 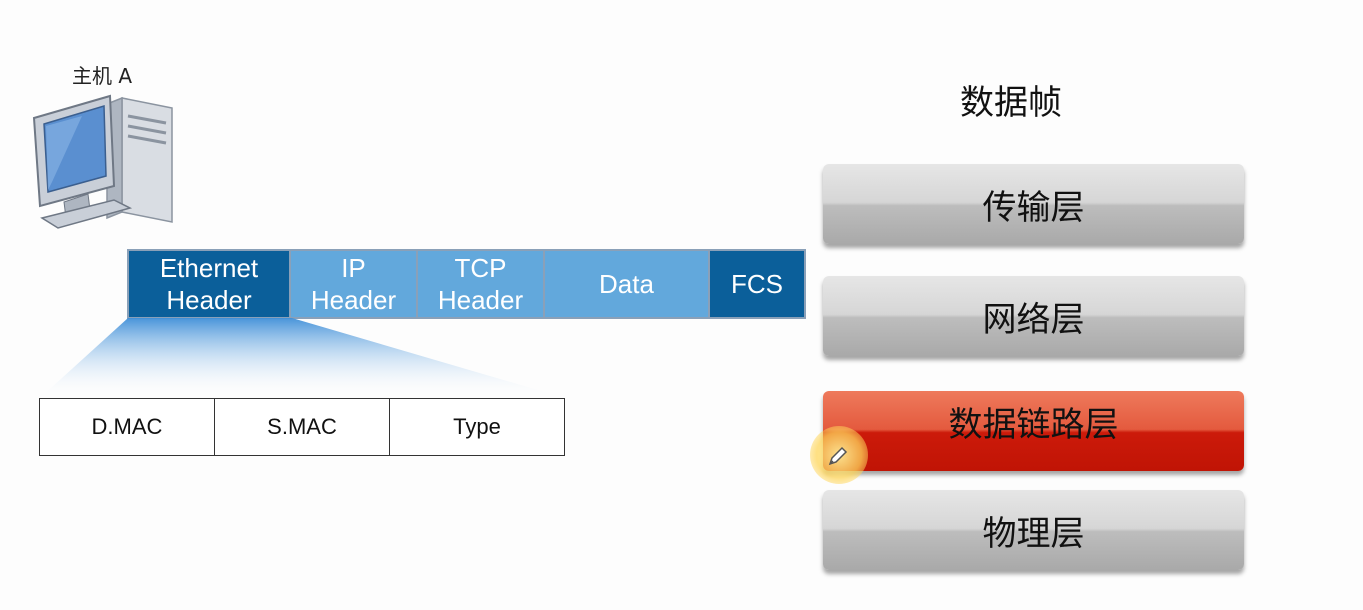 What do you see at coordinates (102, 162) in the screenshot?
I see `computer-icon` at bounding box center [102, 162].